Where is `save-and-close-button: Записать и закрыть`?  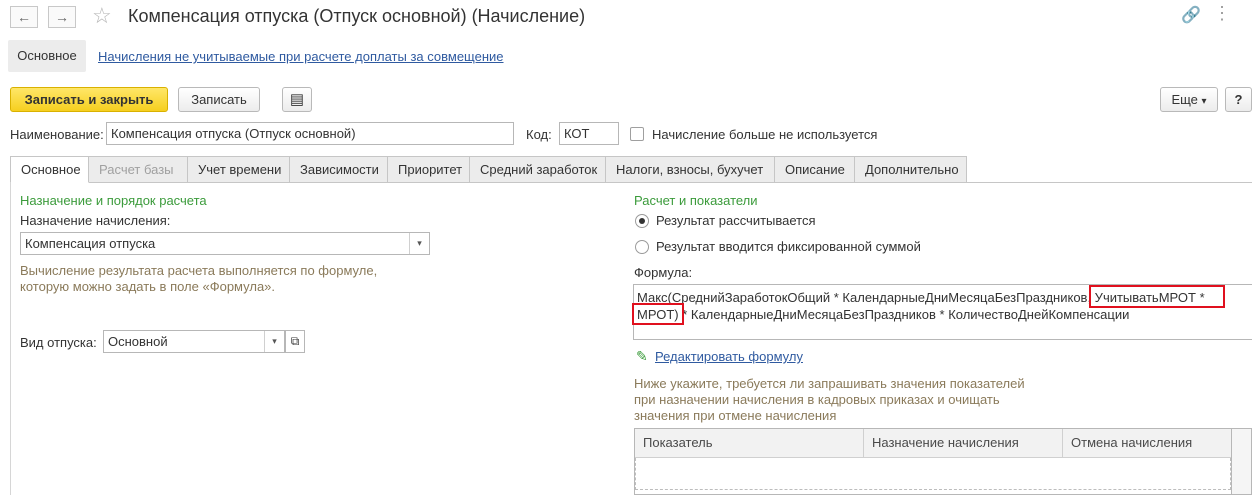 save-and-close-button: Записать и закрыть is located at coordinates (89, 99).